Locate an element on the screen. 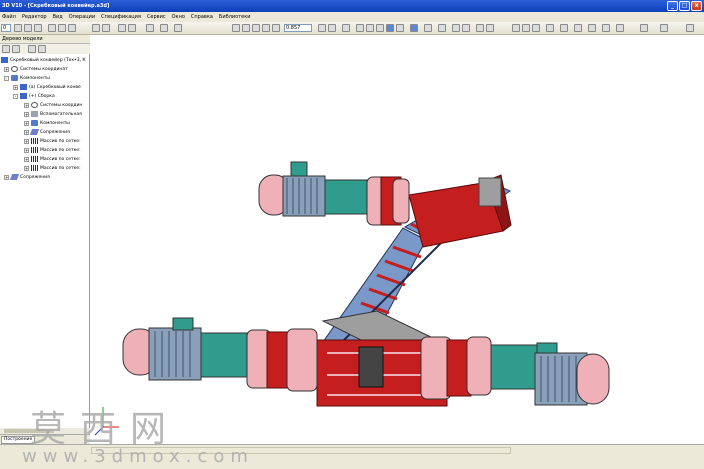 The height and width of the screenshot is (469, 704). redo-icon is located at coordinates (106, 28).